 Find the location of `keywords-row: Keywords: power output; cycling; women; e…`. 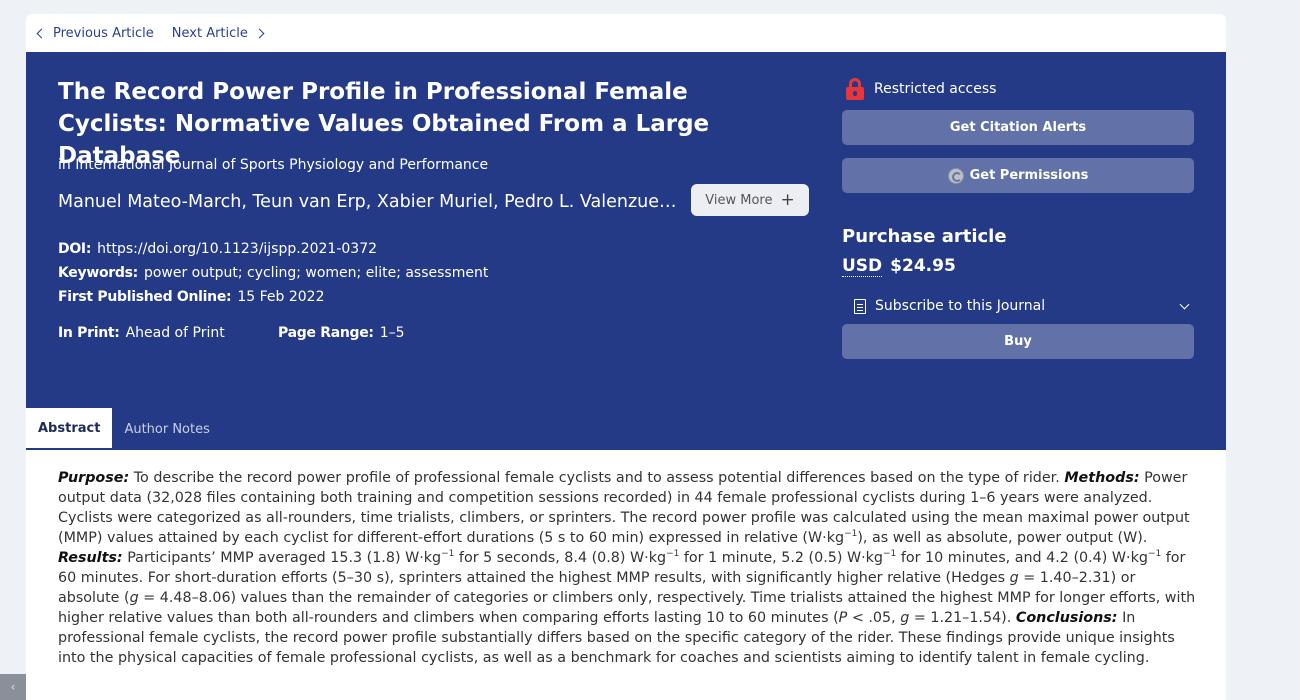

keywords-row: Keywords: power output; cycling; women; e… is located at coordinates (273, 273).